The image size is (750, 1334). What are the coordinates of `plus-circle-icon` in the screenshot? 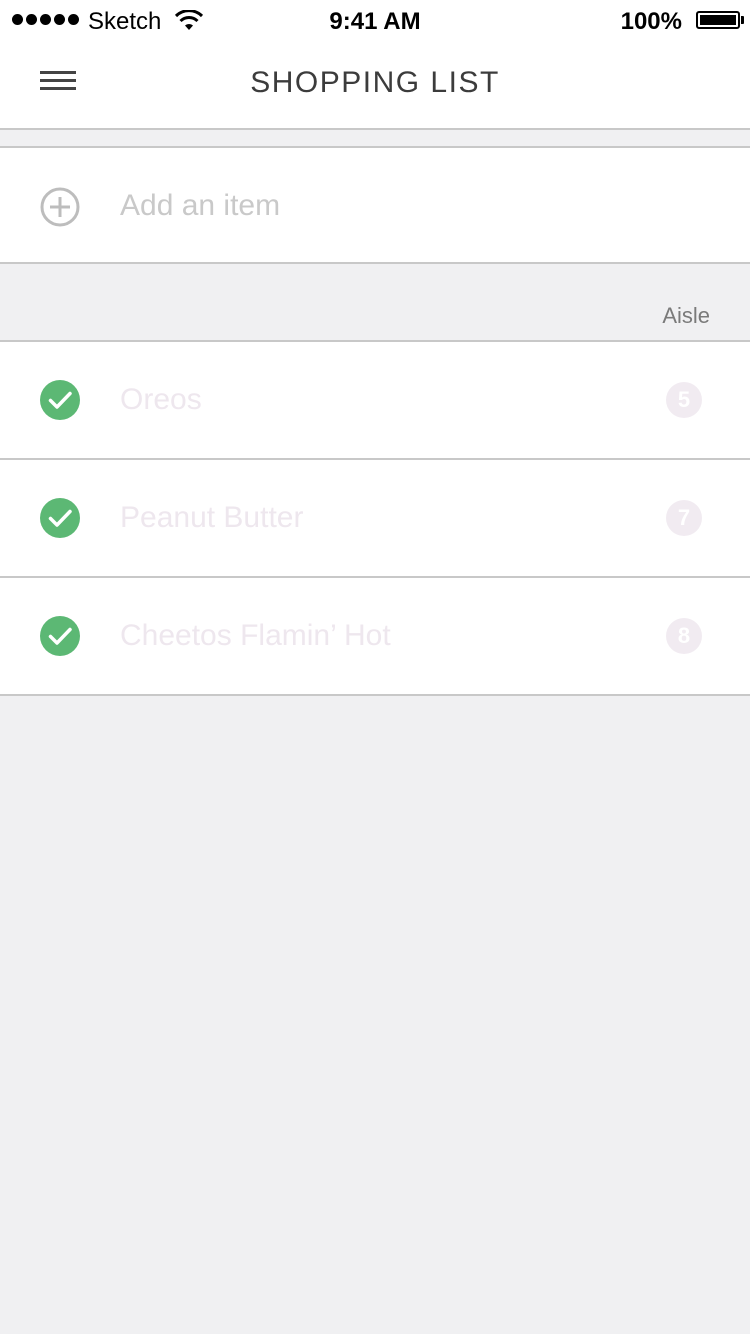 It's located at (60, 207).